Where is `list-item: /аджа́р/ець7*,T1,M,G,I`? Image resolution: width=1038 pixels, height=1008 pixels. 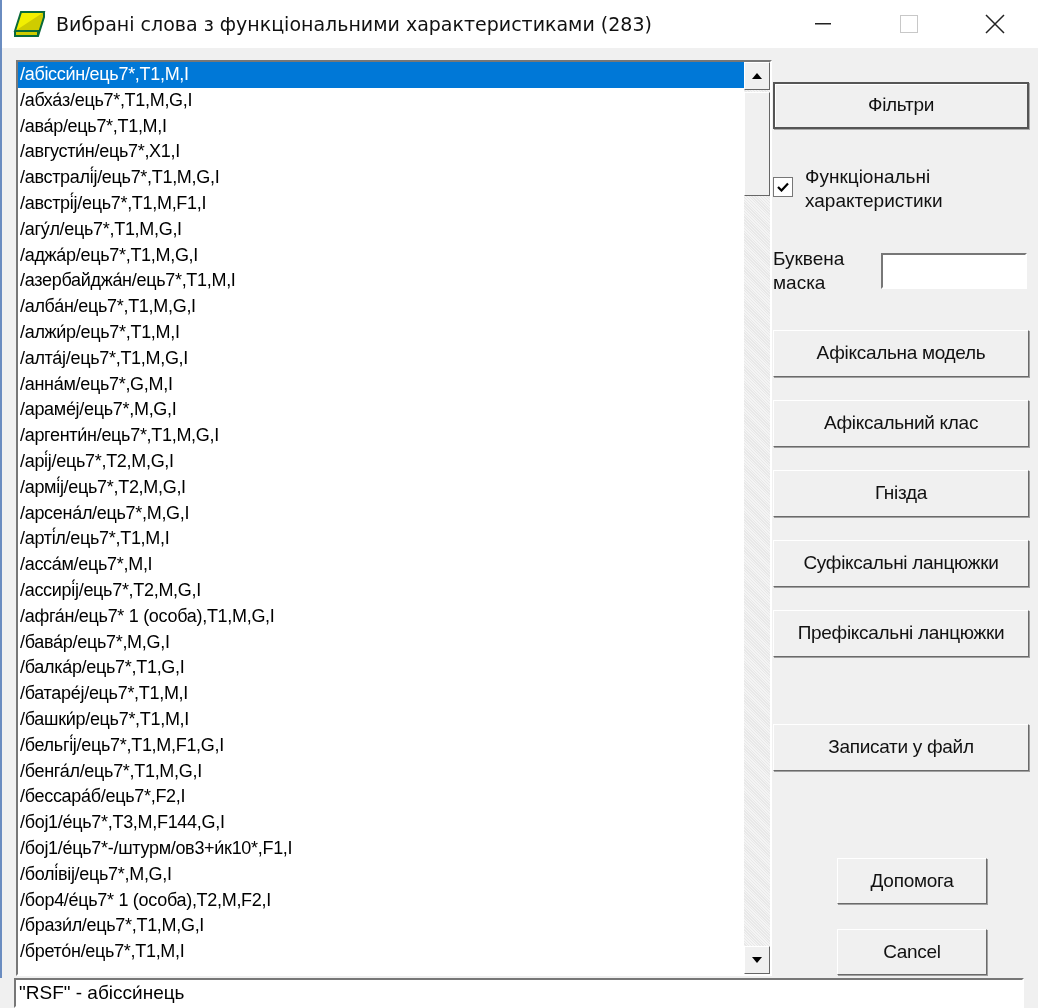 list-item: /аджа́р/ець7*,T1,M,G,I is located at coordinates (381, 255).